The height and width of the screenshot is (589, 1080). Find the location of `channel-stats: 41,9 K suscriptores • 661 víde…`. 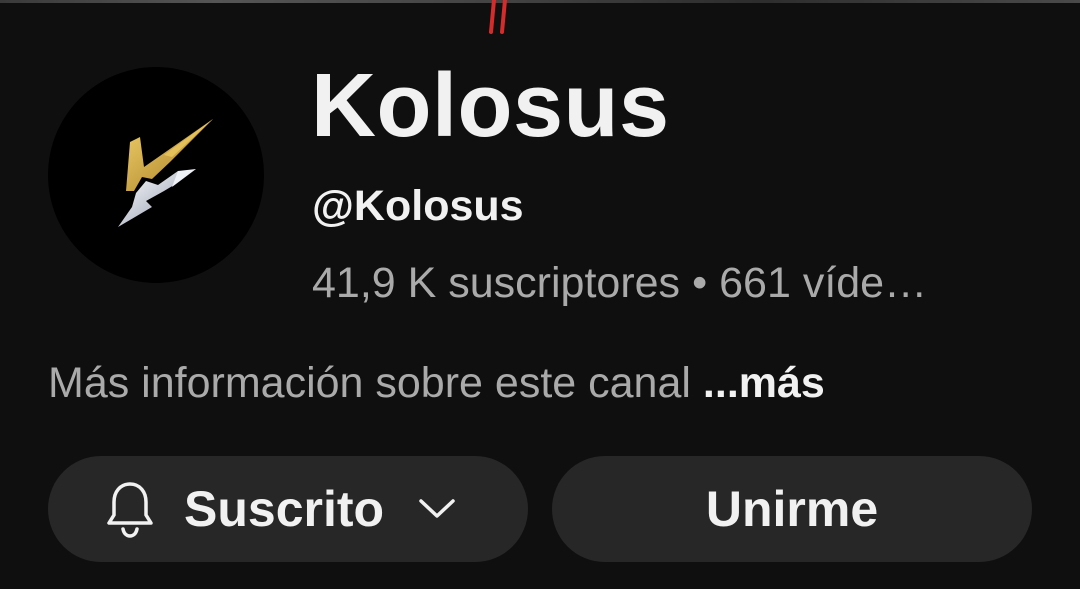

channel-stats: 41,9 K suscriptores • 661 víde… is located at coordinates (657, 283).